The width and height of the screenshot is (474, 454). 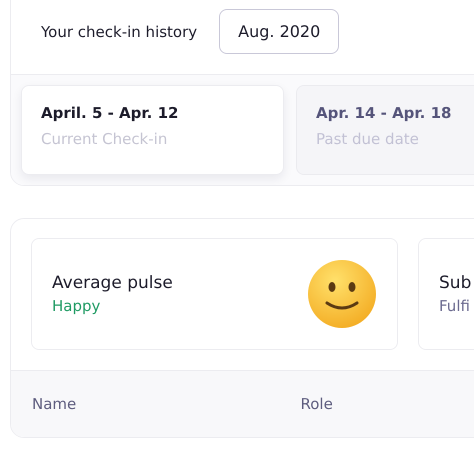 What do you see at coordinates (77, 306) in the screenshot?
I see `stat-value: Happy` at bounding box center [77, 306].